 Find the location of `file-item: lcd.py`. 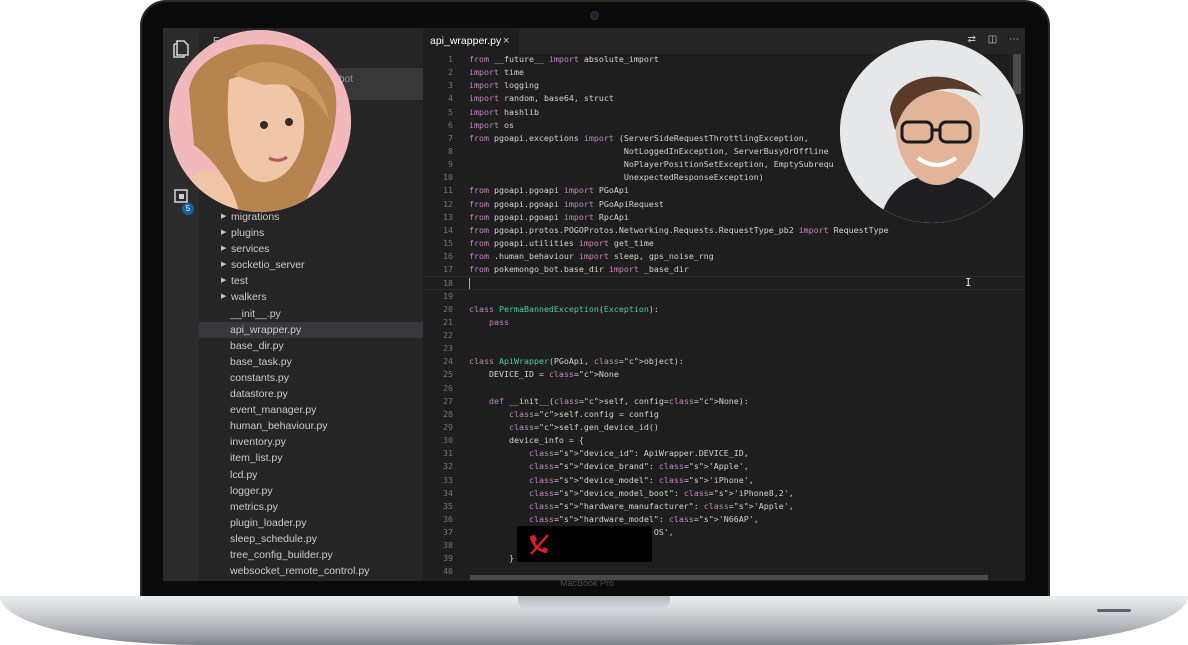

file-item: lcd.py is located at coordinates (311, 475).